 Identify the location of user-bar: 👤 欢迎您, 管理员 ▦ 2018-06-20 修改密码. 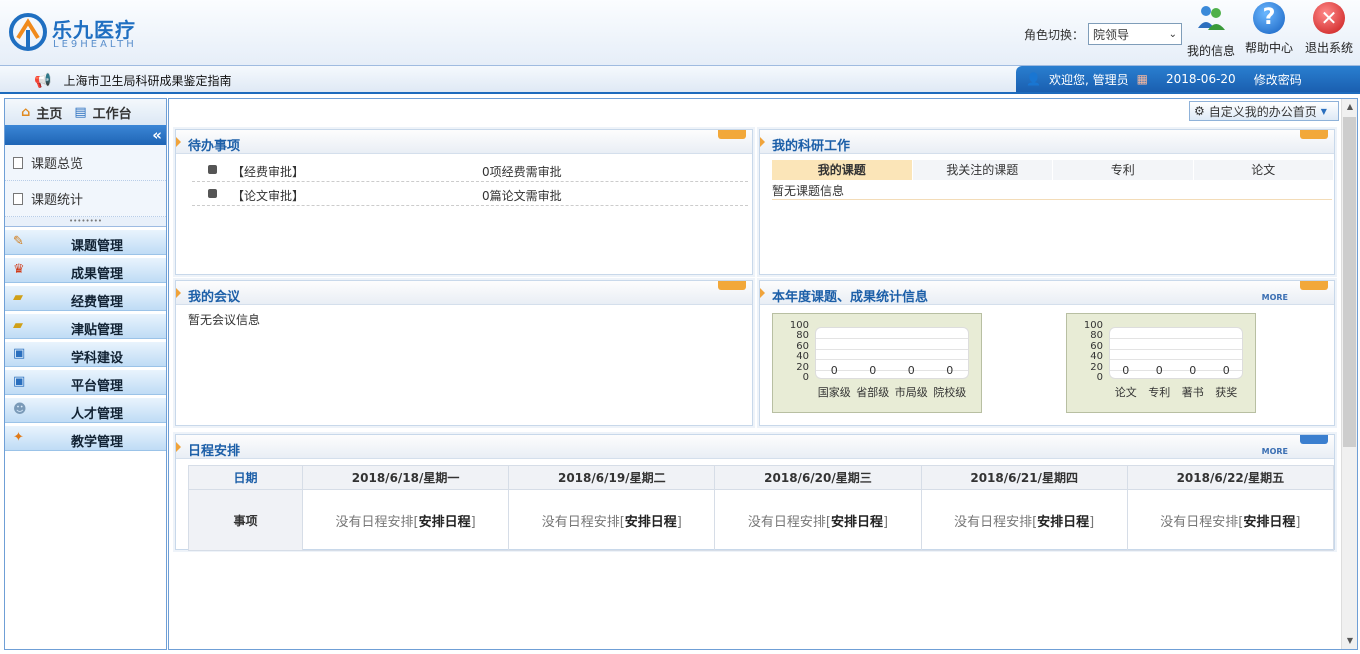
(1188, 79).